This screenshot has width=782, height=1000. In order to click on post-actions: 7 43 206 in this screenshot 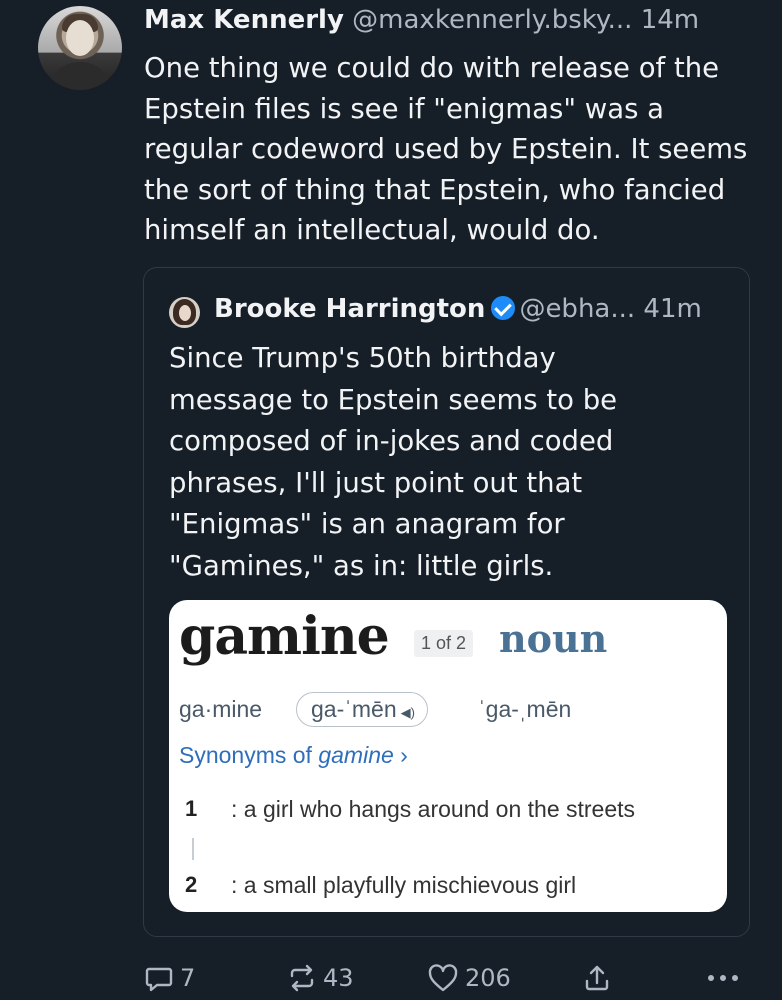, I will do `click(391, 977)`.